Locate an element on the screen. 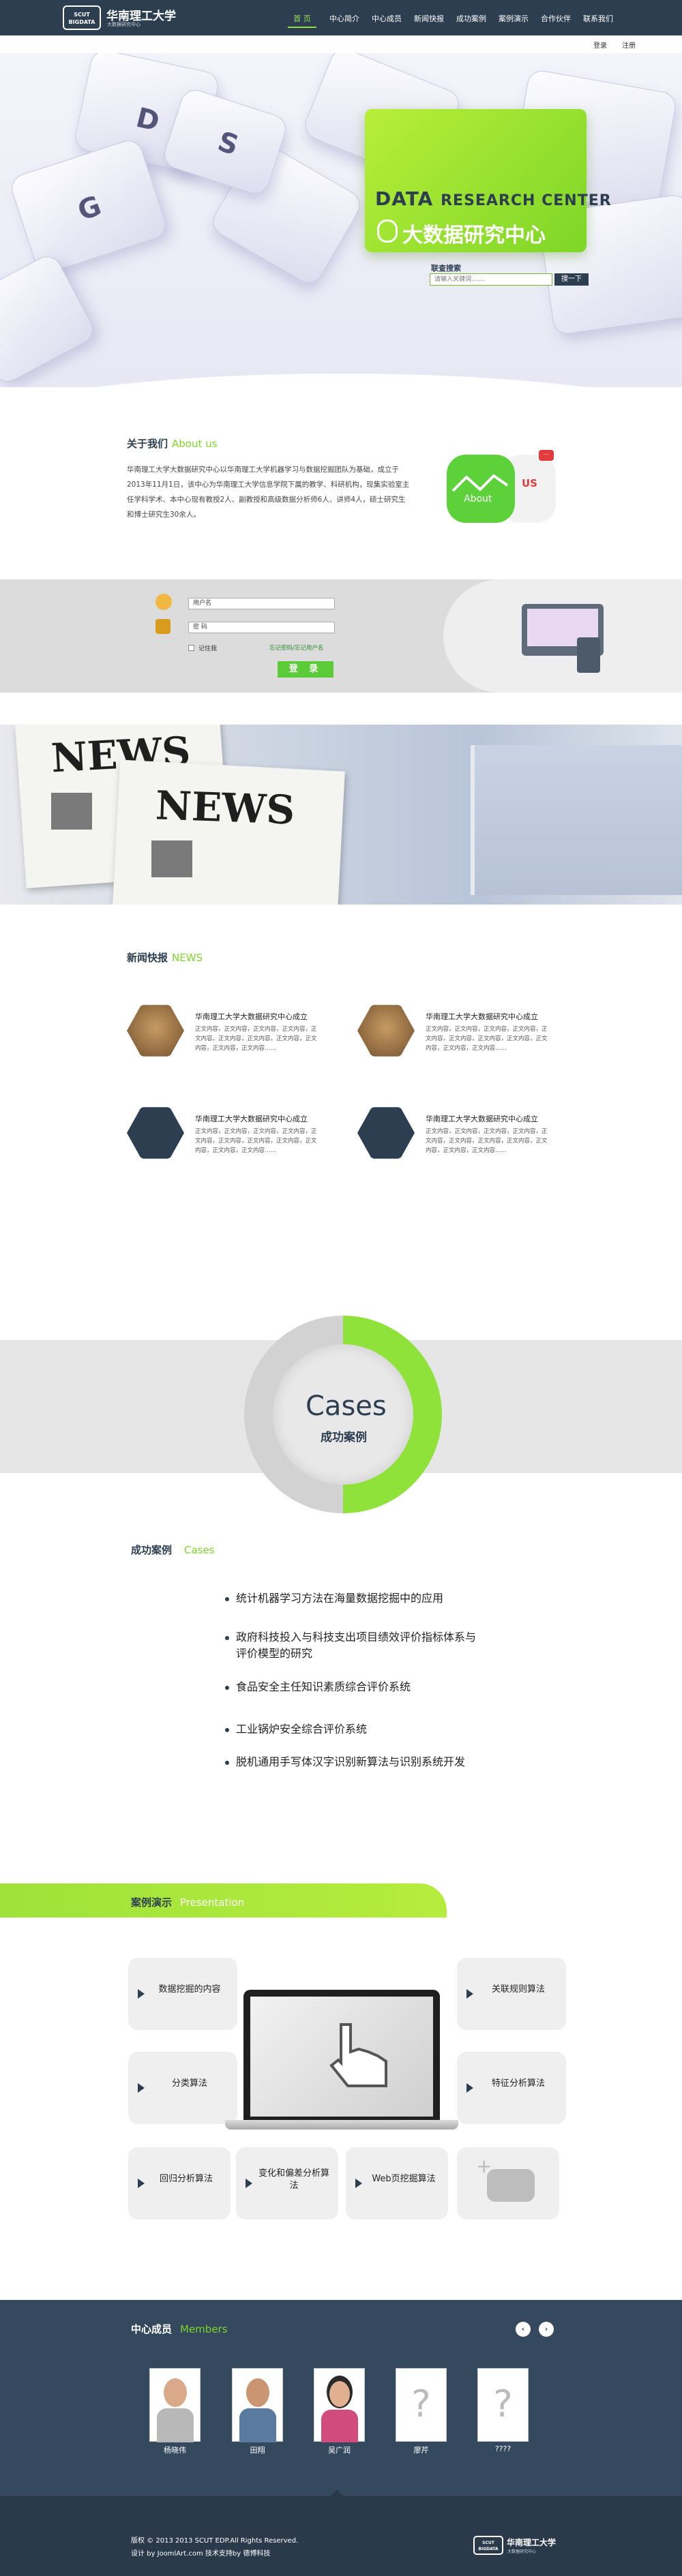 This screenshot has width=682, height=2576. demo-box: 回归分析算法 is located at coordinates (179, 2183).